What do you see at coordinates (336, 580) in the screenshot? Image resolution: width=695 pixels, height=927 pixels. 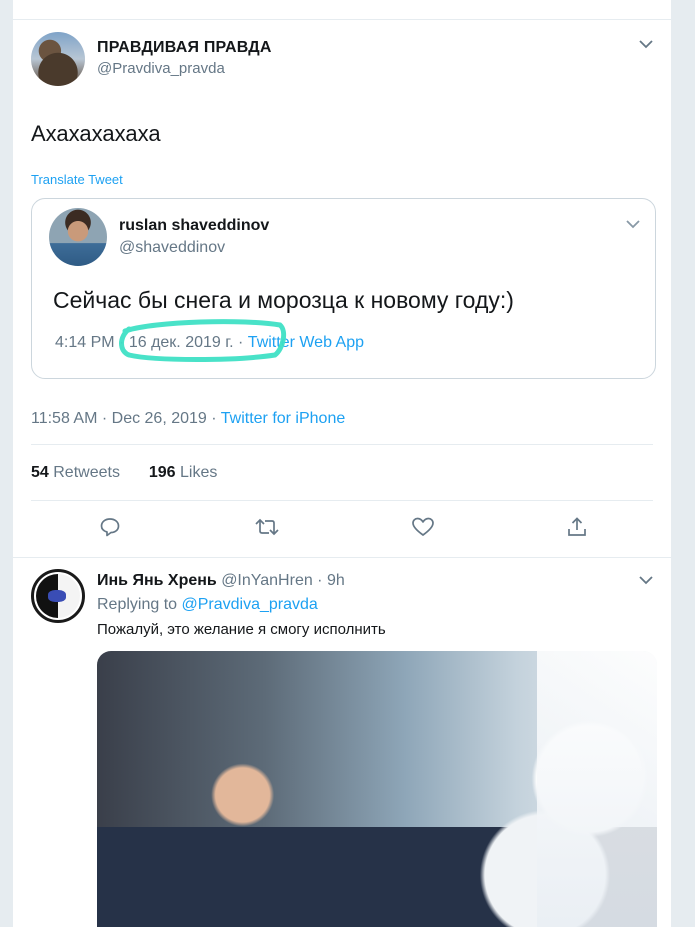 I see `reply-age: 9h` at bounding box center [336, 580].